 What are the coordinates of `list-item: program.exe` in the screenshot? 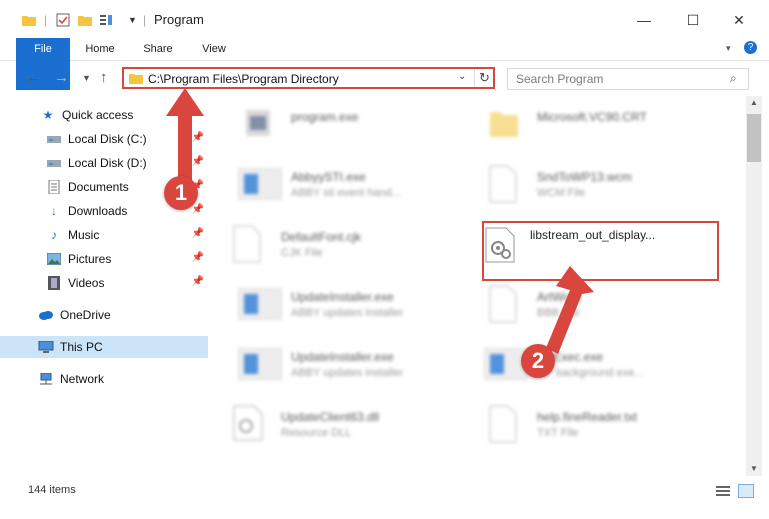 It's located at (351, 126).